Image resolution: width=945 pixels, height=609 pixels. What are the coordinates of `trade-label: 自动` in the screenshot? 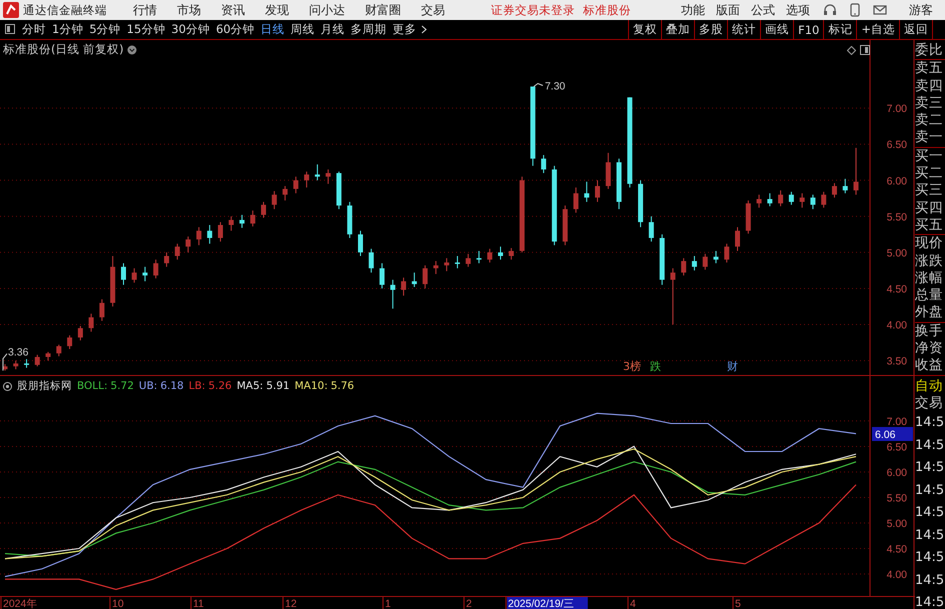 It's located at (930, 386).